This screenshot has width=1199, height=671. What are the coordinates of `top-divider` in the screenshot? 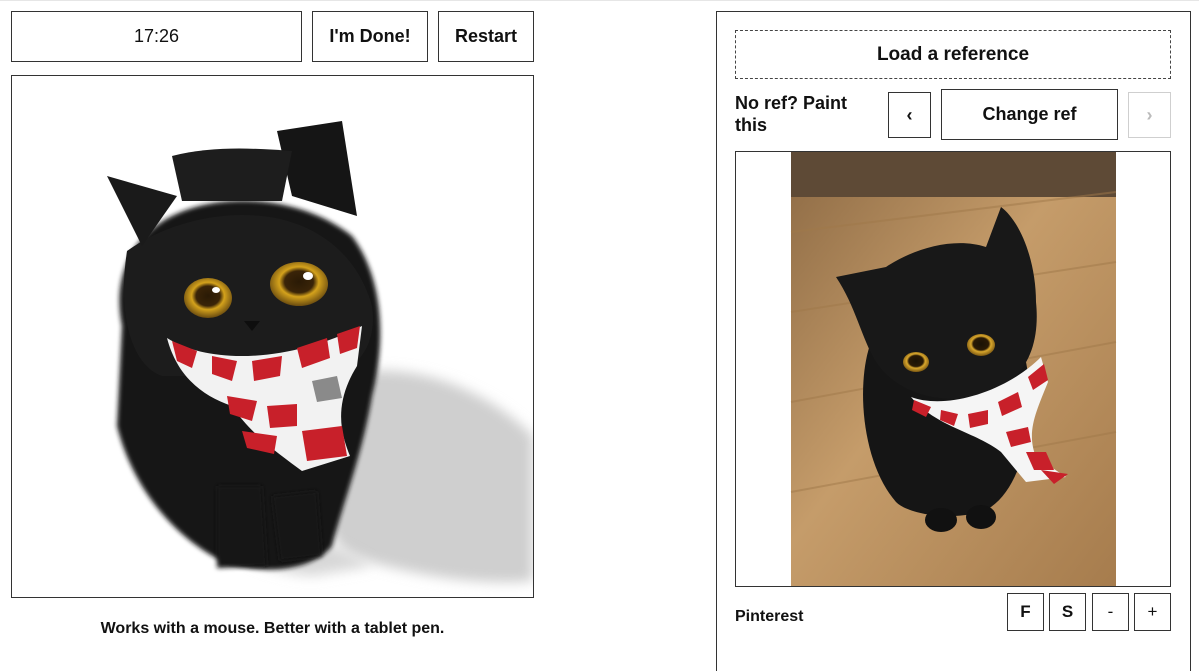 It's located at (599, 0).